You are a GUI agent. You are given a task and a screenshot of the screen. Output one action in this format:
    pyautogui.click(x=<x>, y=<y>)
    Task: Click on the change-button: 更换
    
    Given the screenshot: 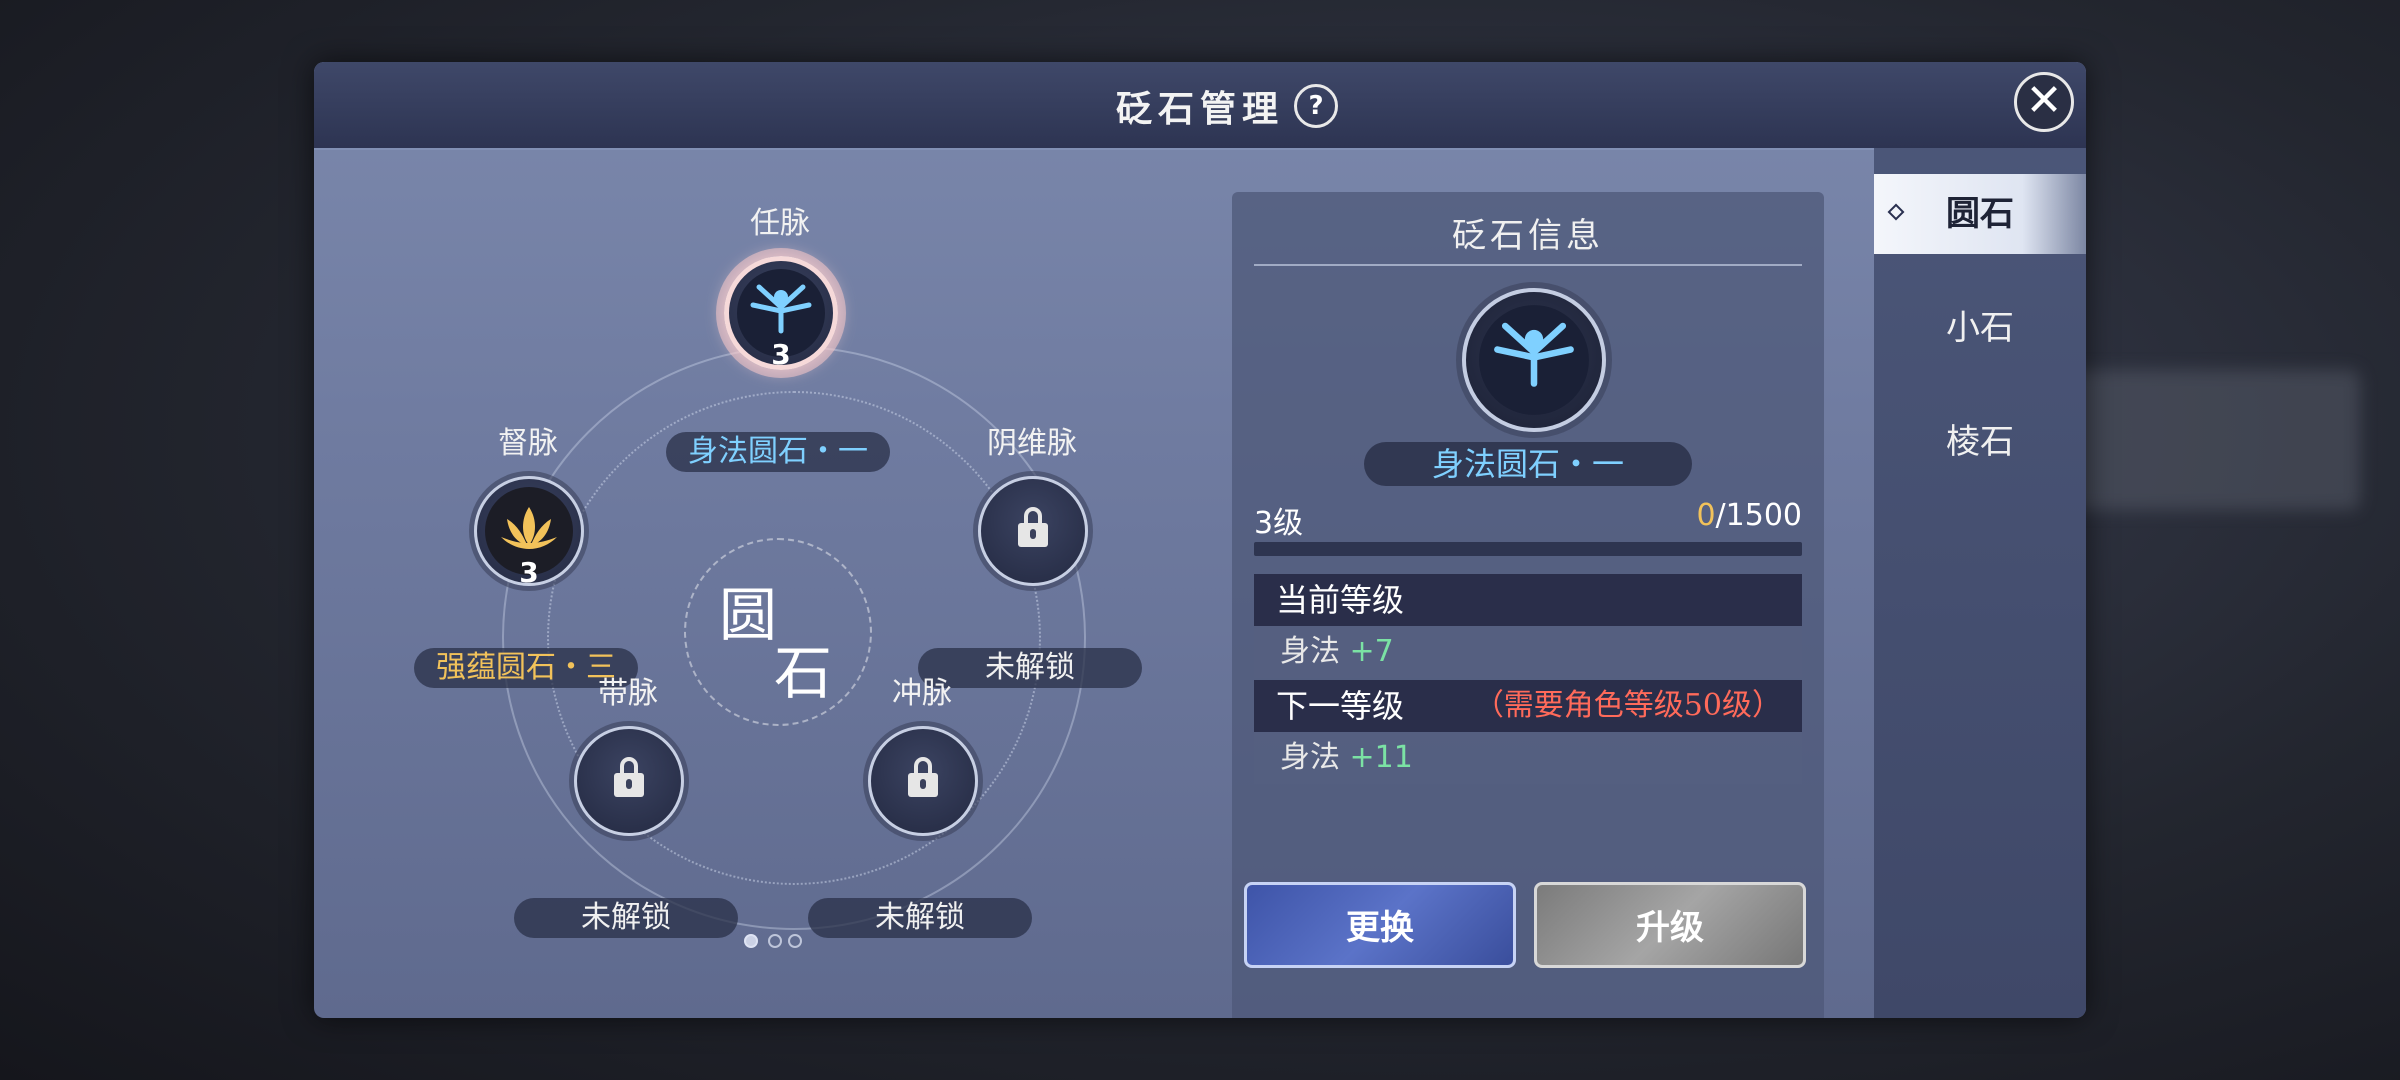 What is the action you would take?
    pyautogui.click(x=1380, y=925)
    